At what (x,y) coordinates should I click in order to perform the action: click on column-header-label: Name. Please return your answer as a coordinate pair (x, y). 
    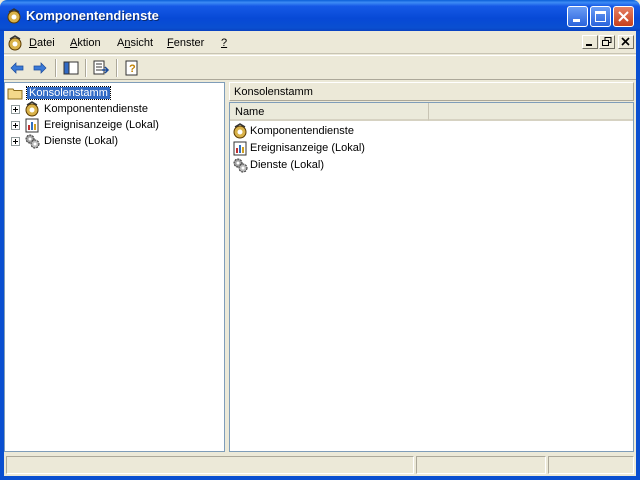
    Looking at the image, I should click on (250, 112).